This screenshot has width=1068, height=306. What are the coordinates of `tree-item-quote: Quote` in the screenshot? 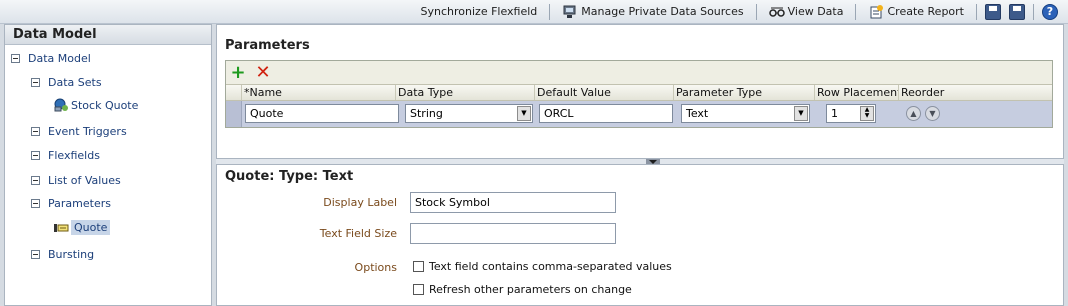 It's located at (82, 227).